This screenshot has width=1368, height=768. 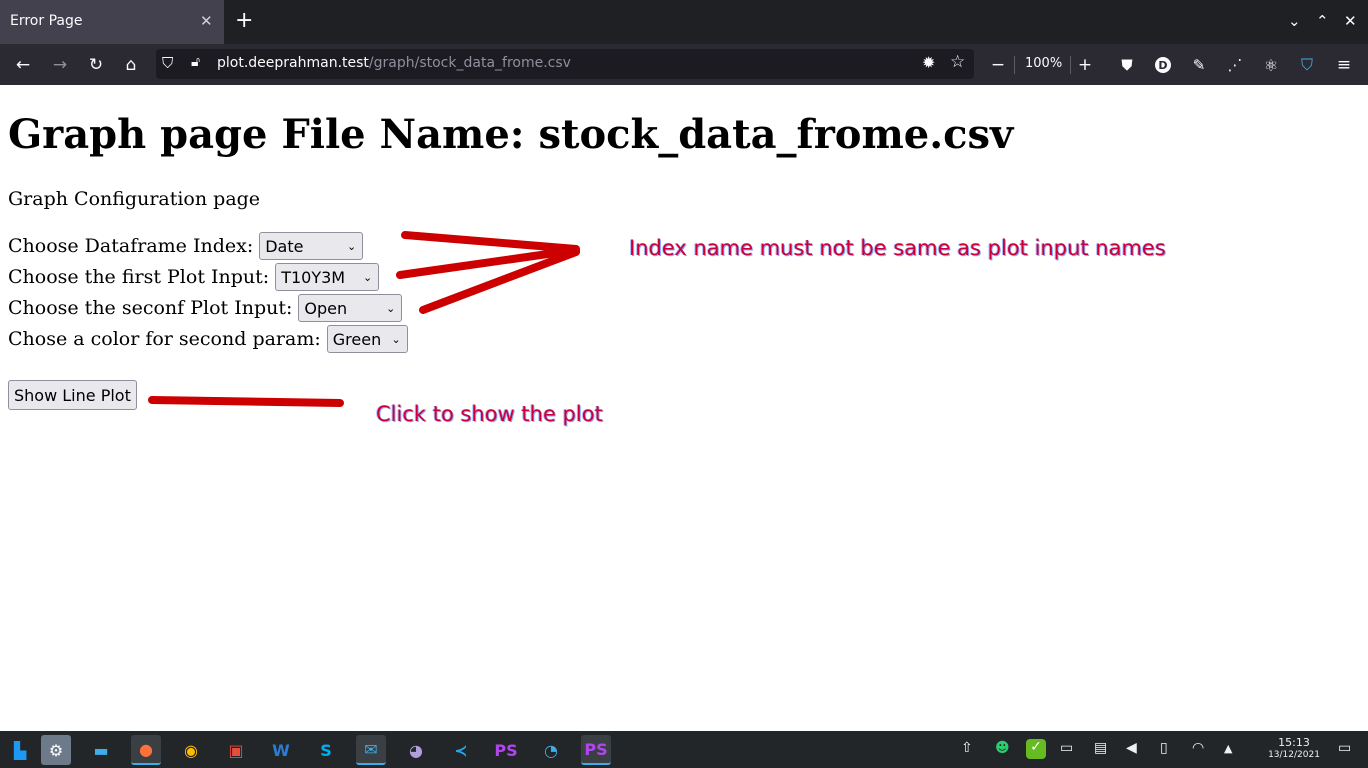 What do you see at coordinates (1036, 749) in the screenshot?
I see `check-status-icon: ✓` at bounding box center [1036, 749].